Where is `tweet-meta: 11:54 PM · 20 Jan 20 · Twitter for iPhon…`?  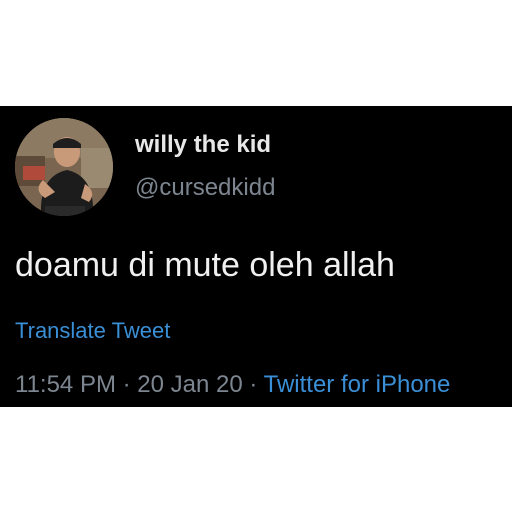 tweet-meta: 11:54 PM · 20 Jan 20 · Twitter for iPhon… is located at coordinates (232, 385).